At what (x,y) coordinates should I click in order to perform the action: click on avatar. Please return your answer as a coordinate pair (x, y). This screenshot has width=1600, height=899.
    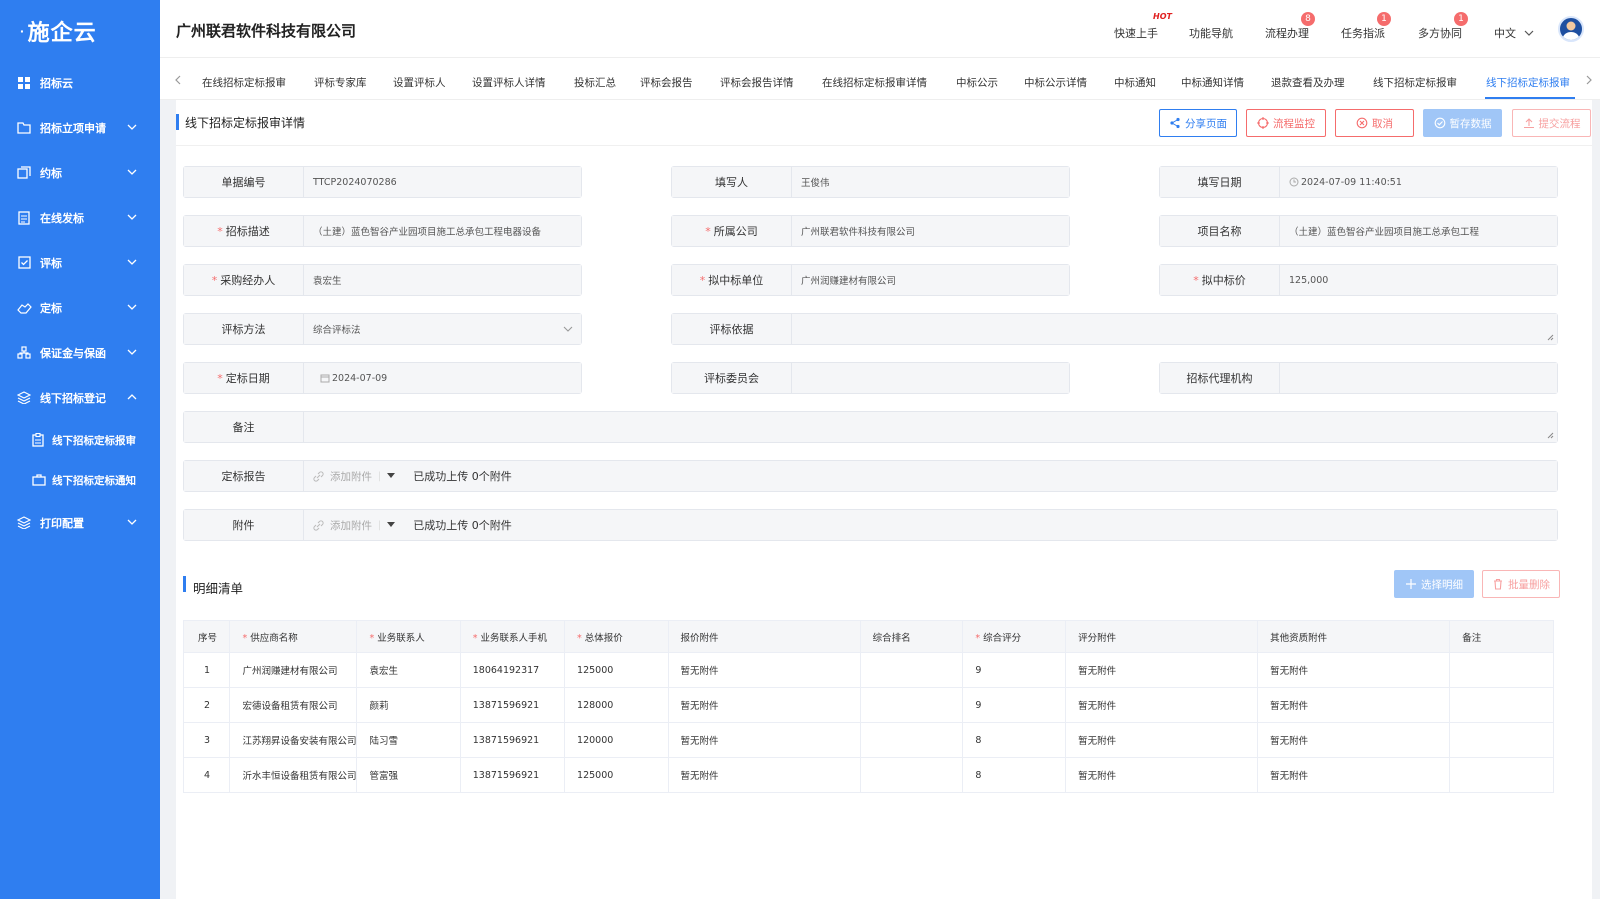
    Looking at the image, I should click on (1571, 29).